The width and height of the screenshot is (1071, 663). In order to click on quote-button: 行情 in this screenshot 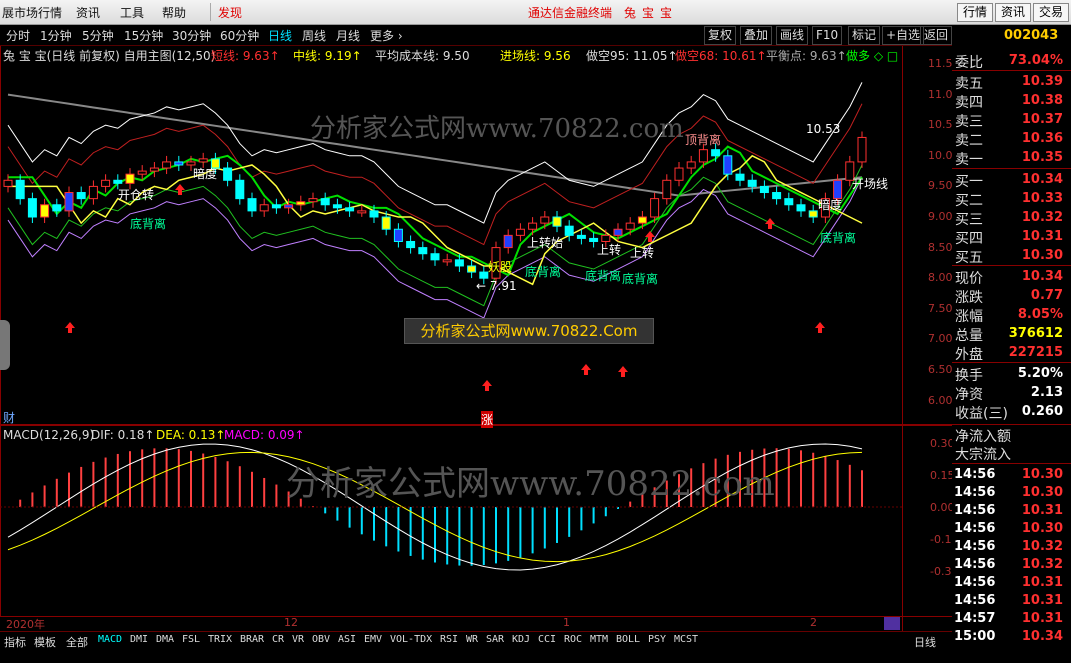, I will do `click(975, 12)`.